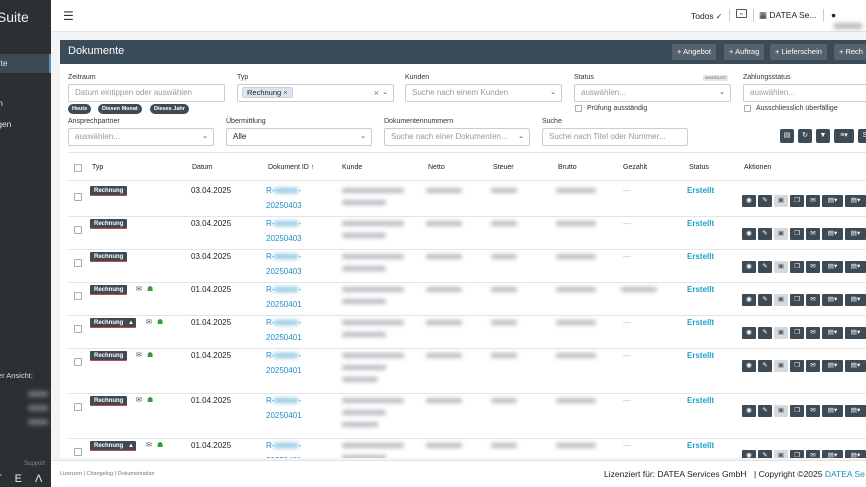 This screenshot has height=487, width=866. What do you see at coordinates (850, 52) in the screenshot?
I see `new-rechnung-button: + Rech` at bounding box center [850, 52].